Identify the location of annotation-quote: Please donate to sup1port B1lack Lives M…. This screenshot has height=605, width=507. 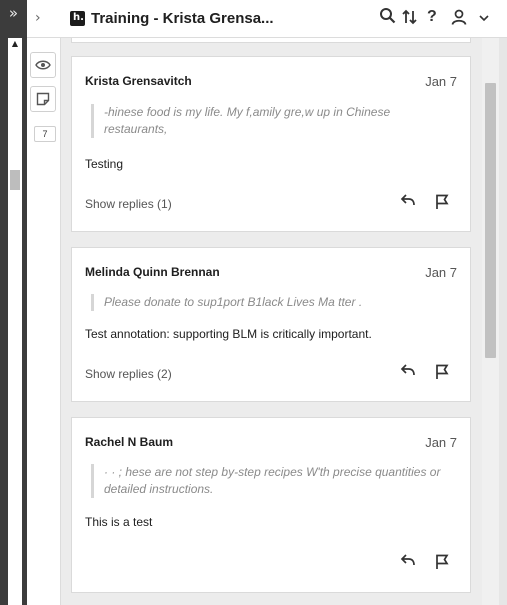
(272, 302).